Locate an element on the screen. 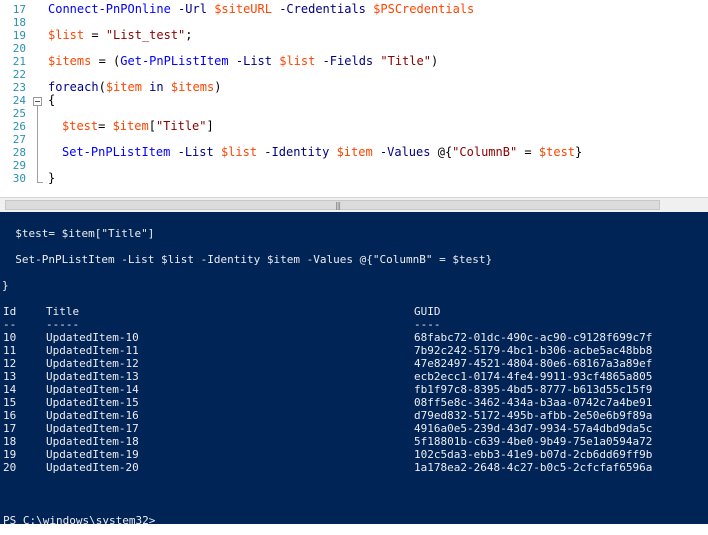 The height and width of the screenshot is (535, 708). column-underline: -- is located at coordinates (10, 324).